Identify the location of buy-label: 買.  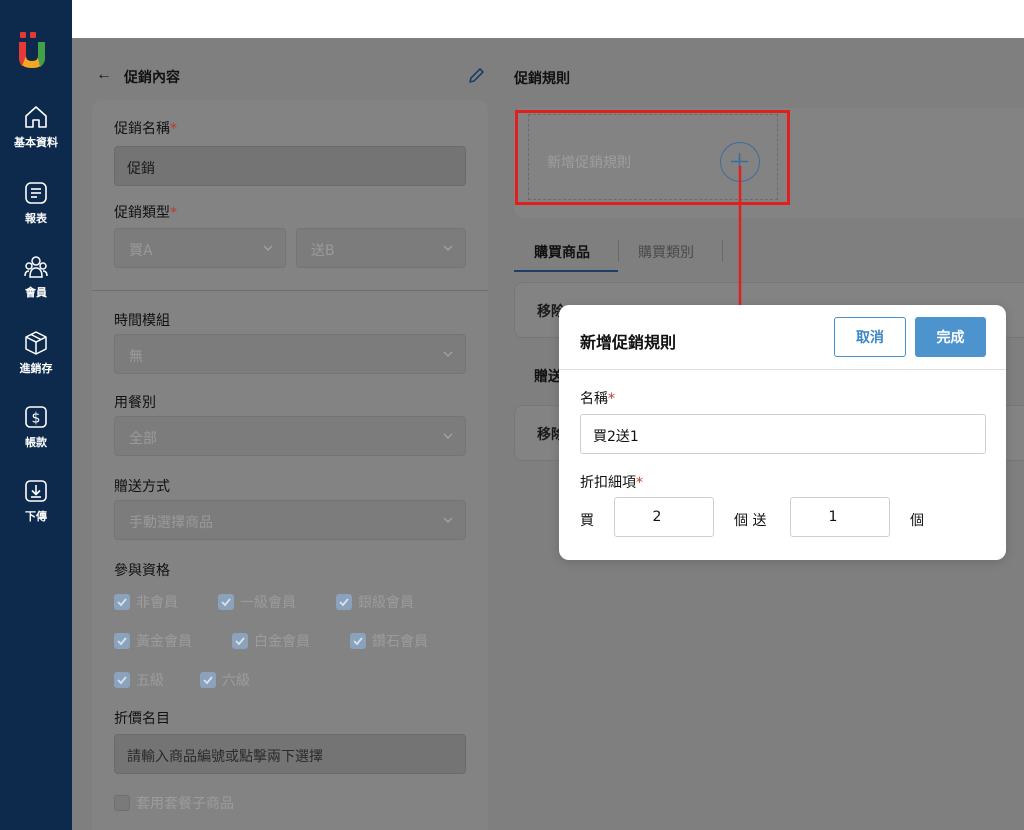
(587, 521).